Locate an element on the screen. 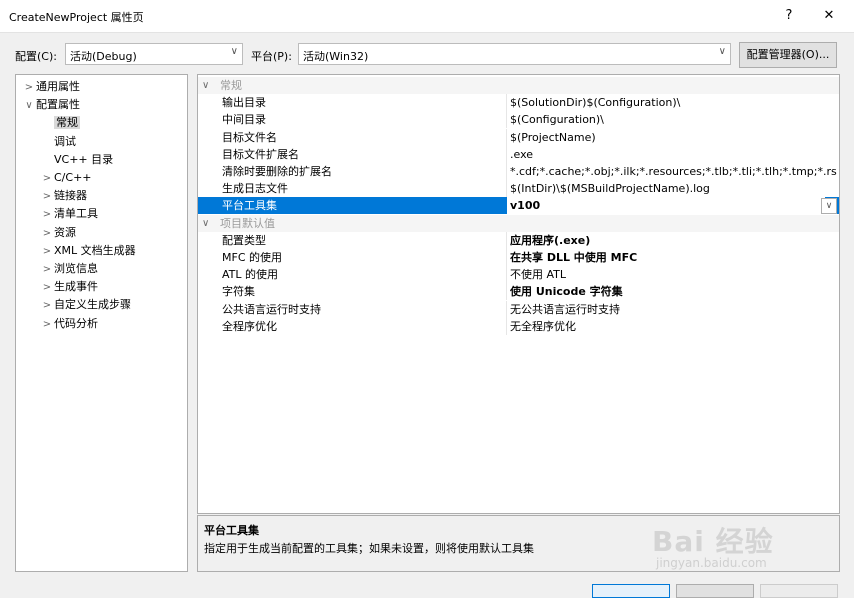  property-value: $(IntDir)\$(MSBuildProjectName).log is located at coordinates (673, 188).